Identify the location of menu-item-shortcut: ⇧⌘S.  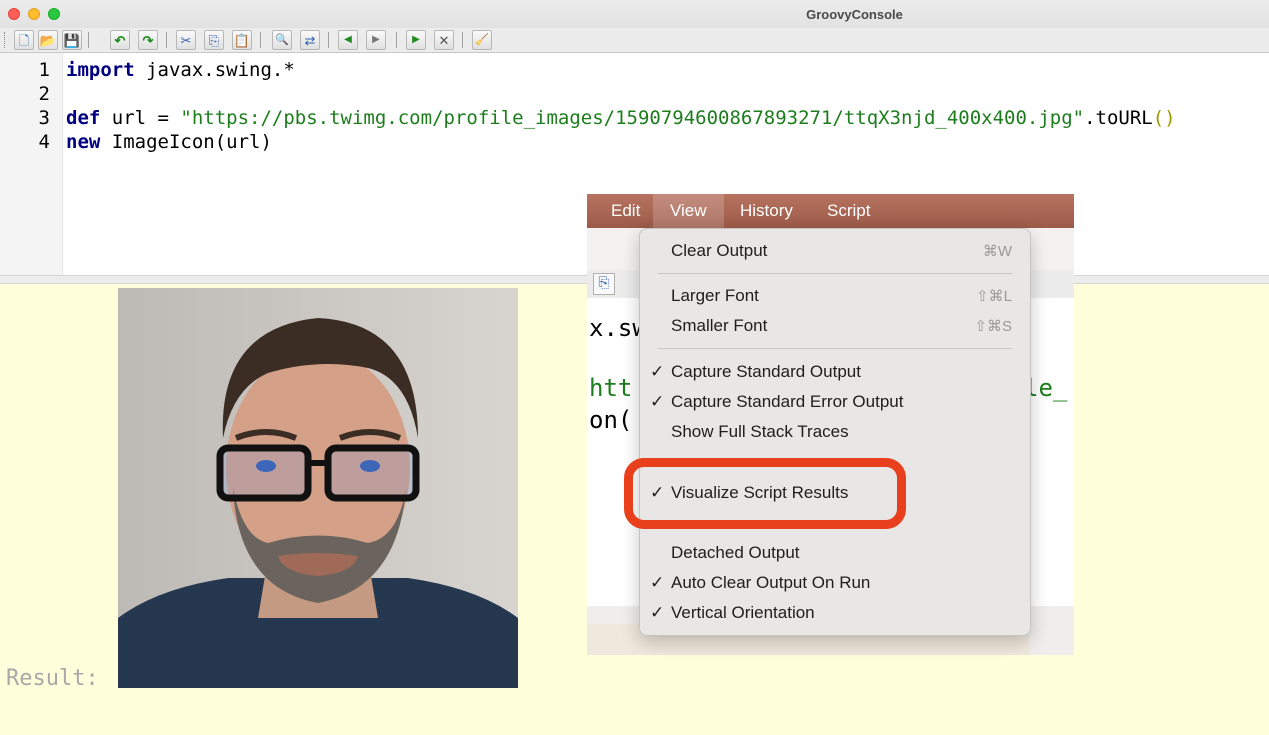
(993, 326).